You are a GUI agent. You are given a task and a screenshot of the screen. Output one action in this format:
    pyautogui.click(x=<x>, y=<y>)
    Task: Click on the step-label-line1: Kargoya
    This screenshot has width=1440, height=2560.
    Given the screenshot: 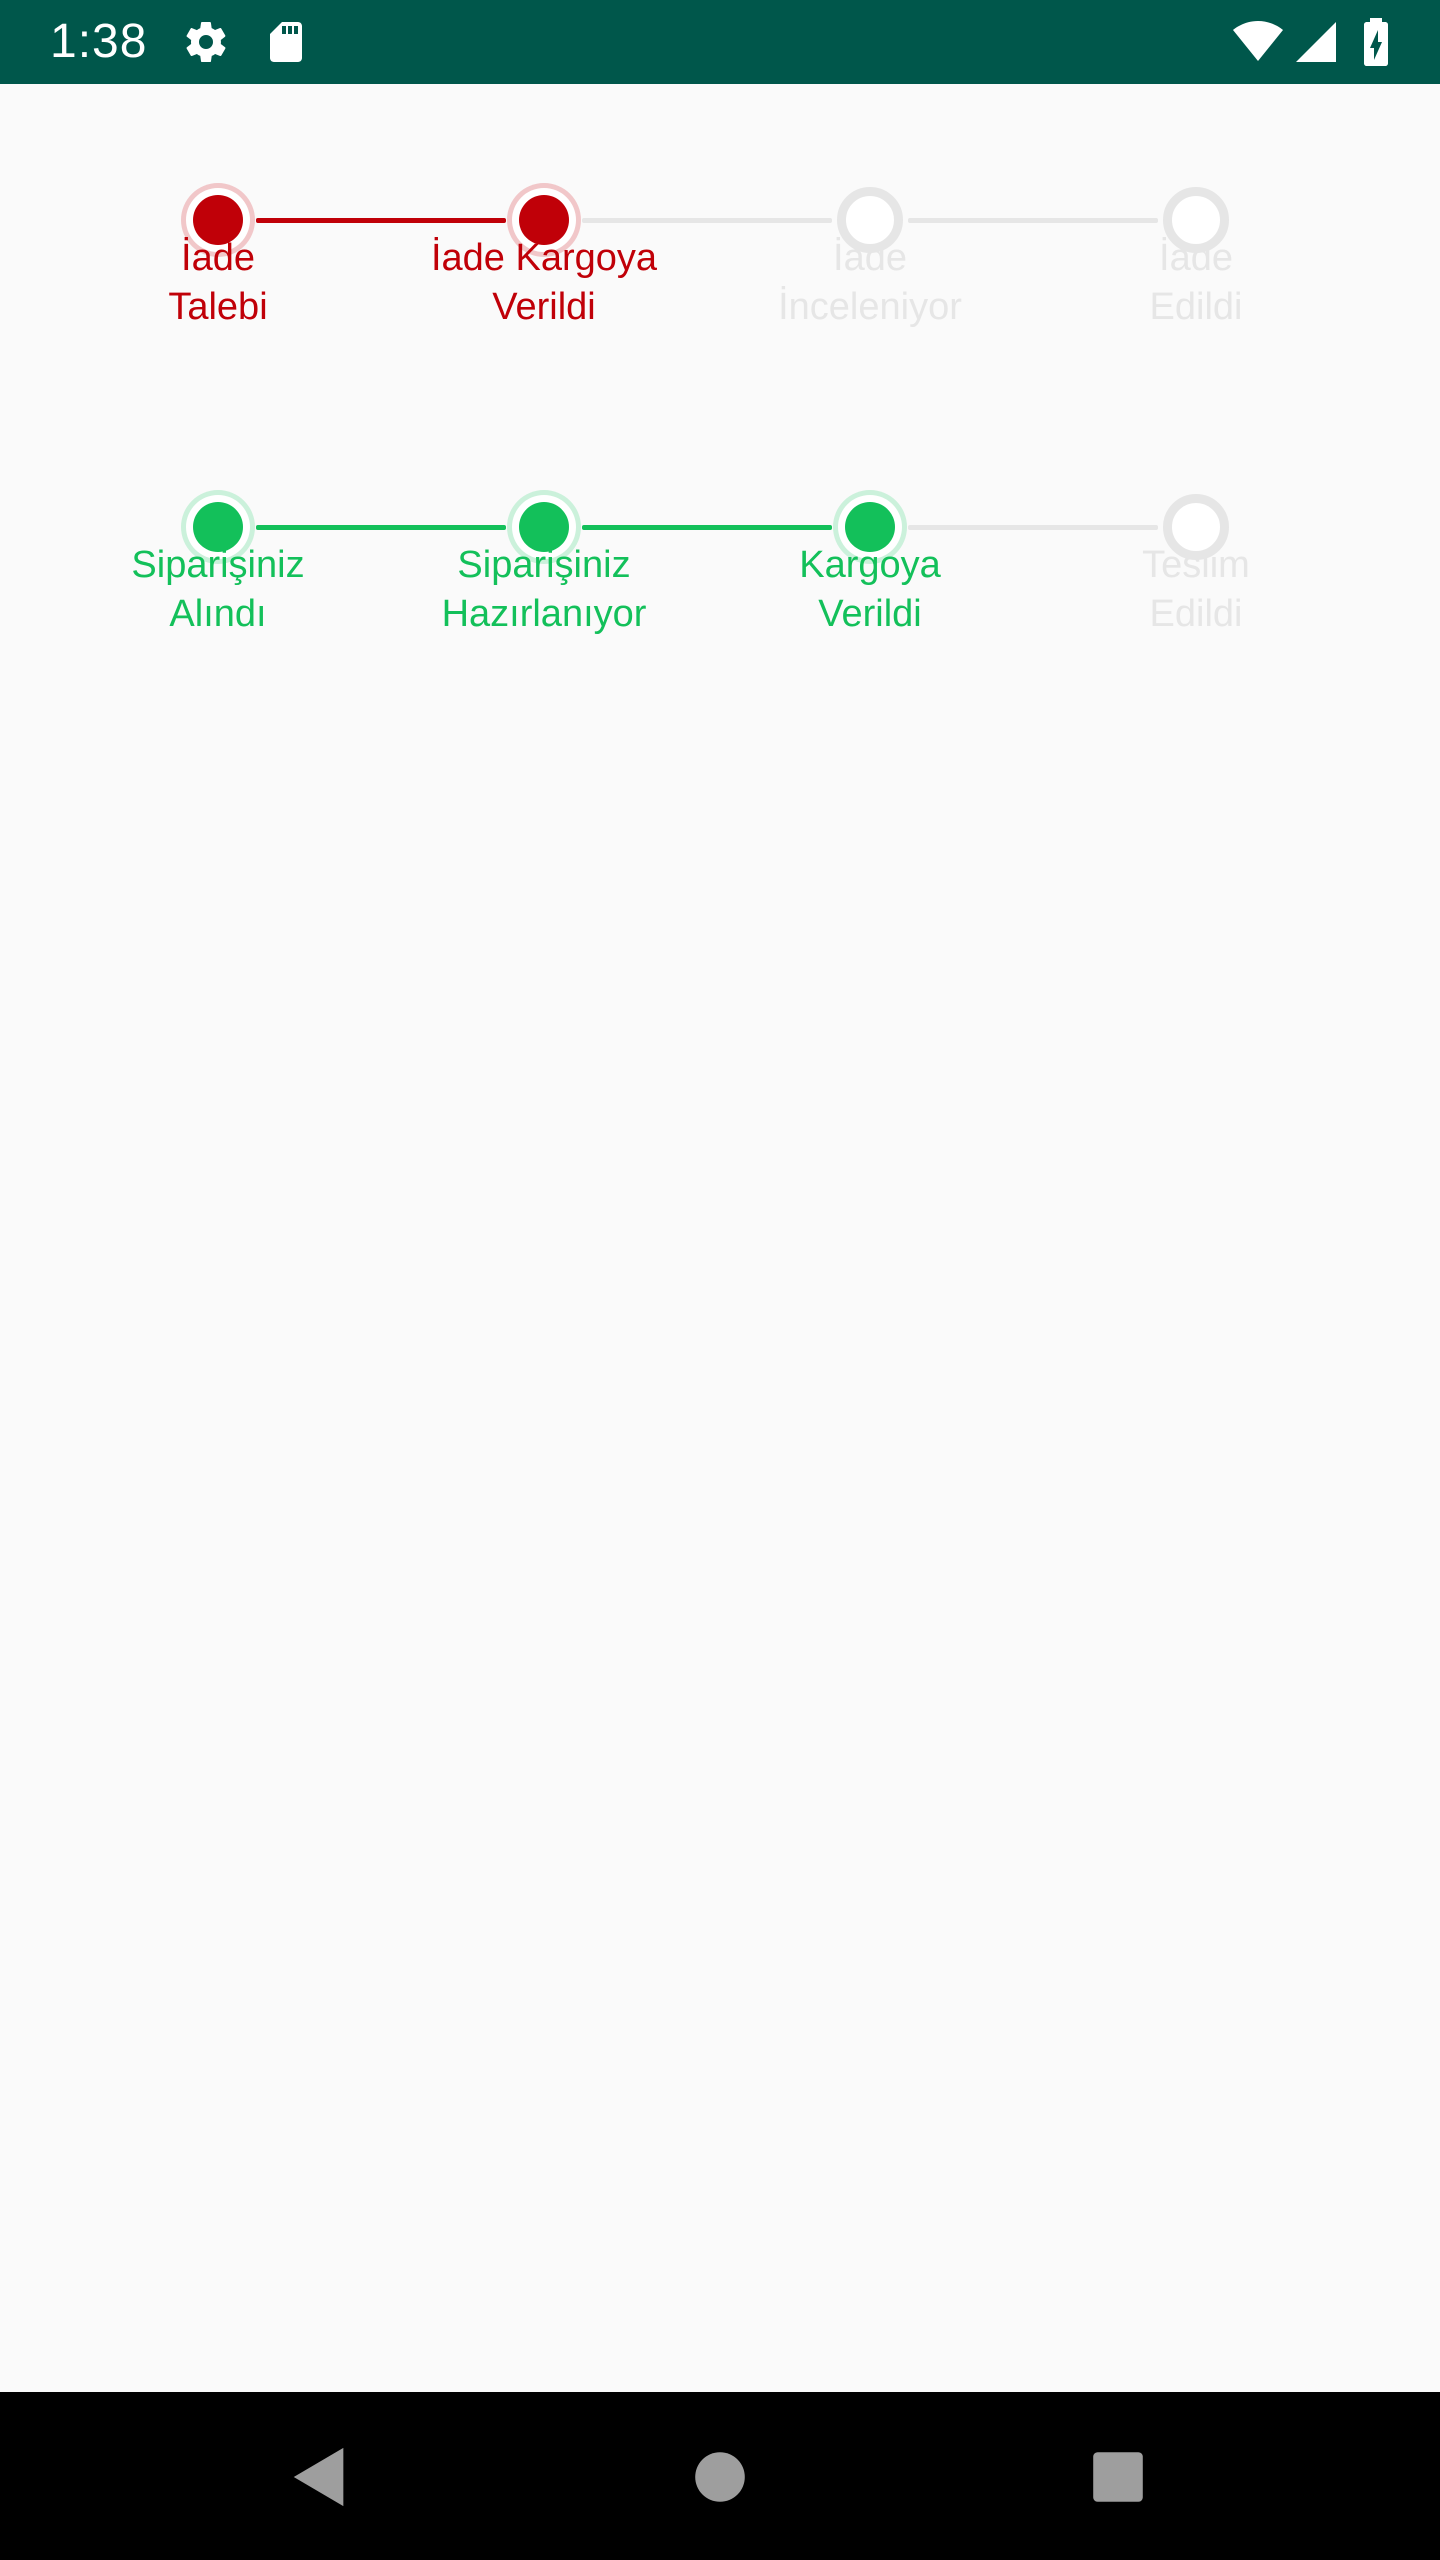 What is the action you would take?
    pyautogui.click(x=870, y=565)
    